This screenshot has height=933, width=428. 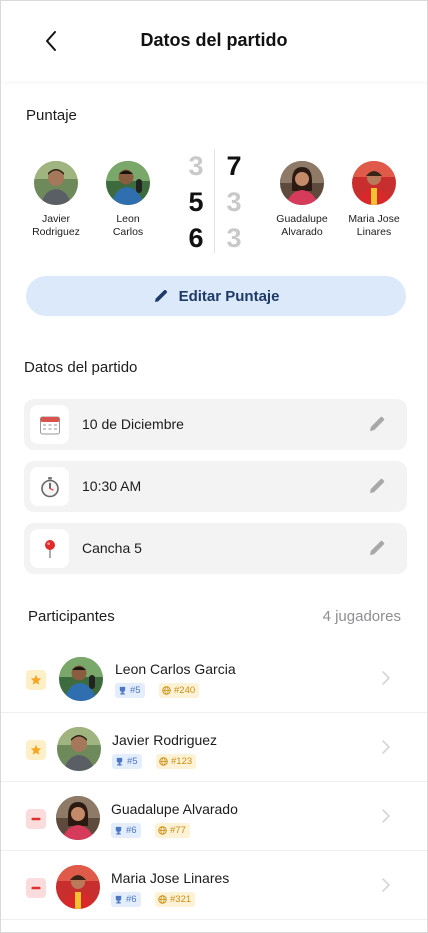 I want to click on set-3-score-team-a: 6, so click(x=196, y=238).